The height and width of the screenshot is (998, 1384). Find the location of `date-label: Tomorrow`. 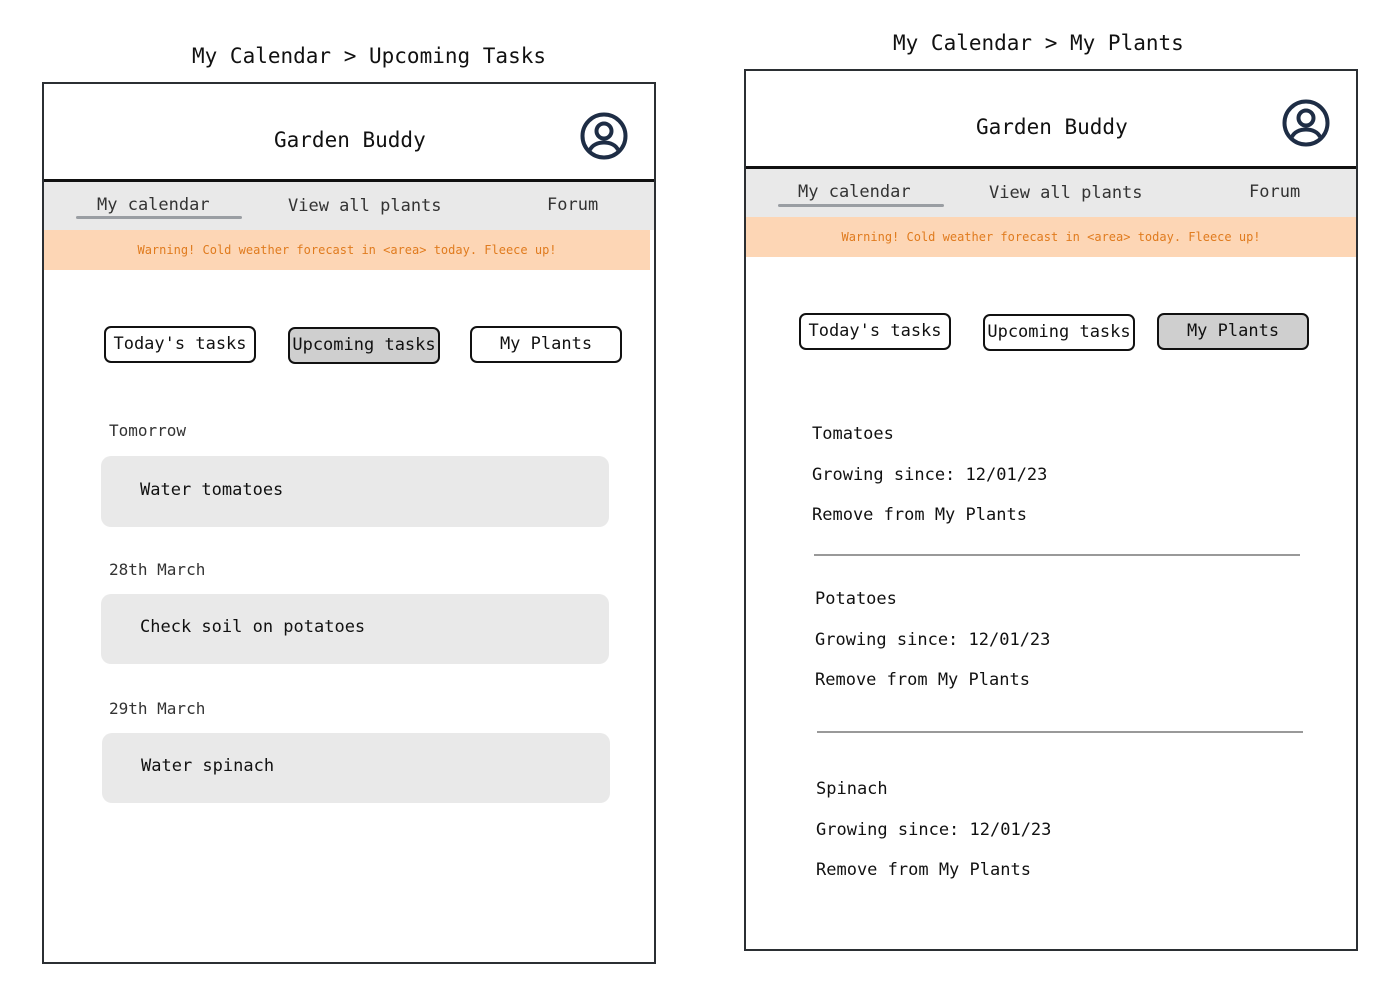

date-label: Tomorrow is located at coordinates (148, 430).